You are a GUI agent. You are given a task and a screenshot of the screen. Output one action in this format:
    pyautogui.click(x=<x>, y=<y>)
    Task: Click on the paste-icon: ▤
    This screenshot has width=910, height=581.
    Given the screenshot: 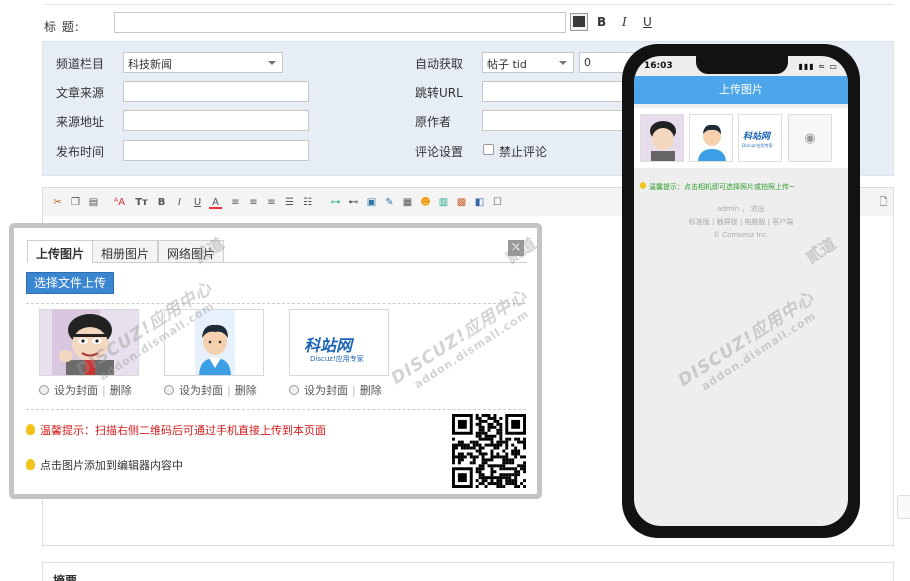 What is the action you would take?
    pyautogui.click(x=93, y=202)
    